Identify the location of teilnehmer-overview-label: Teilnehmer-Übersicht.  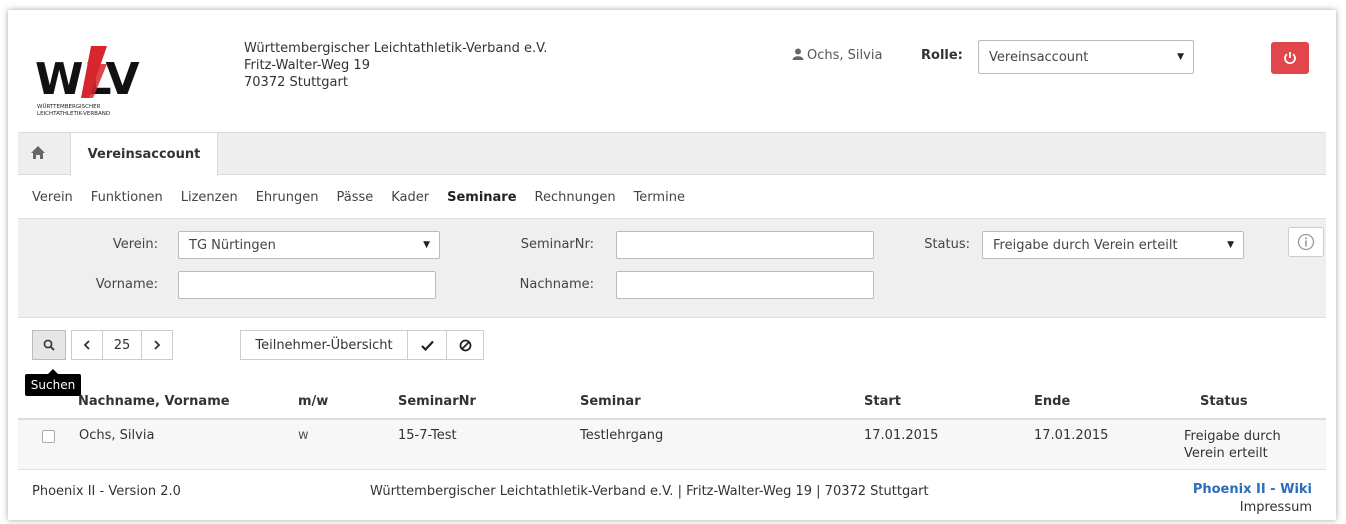
(324, 345).